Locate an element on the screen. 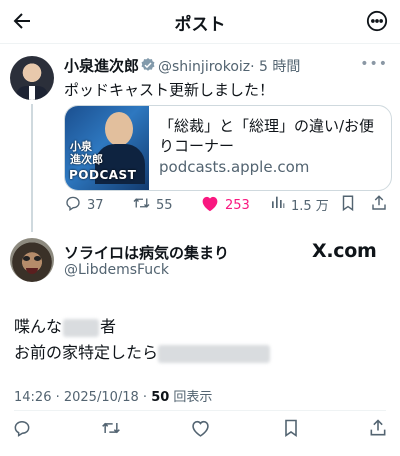  verified-badge-icon is located at coordinates (148, 67).